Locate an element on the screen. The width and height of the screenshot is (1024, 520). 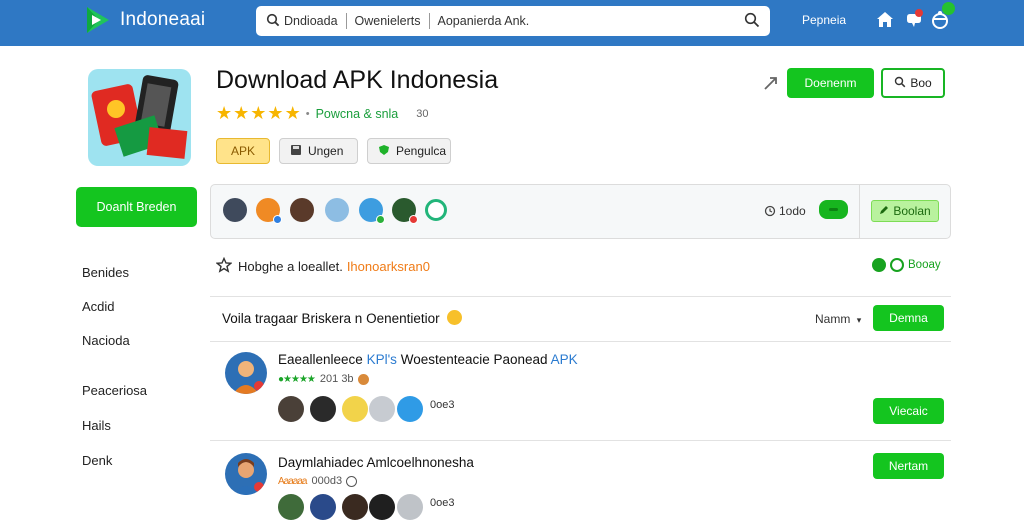
brand-logo: Indoneaai is located at coordinates (144, 20).